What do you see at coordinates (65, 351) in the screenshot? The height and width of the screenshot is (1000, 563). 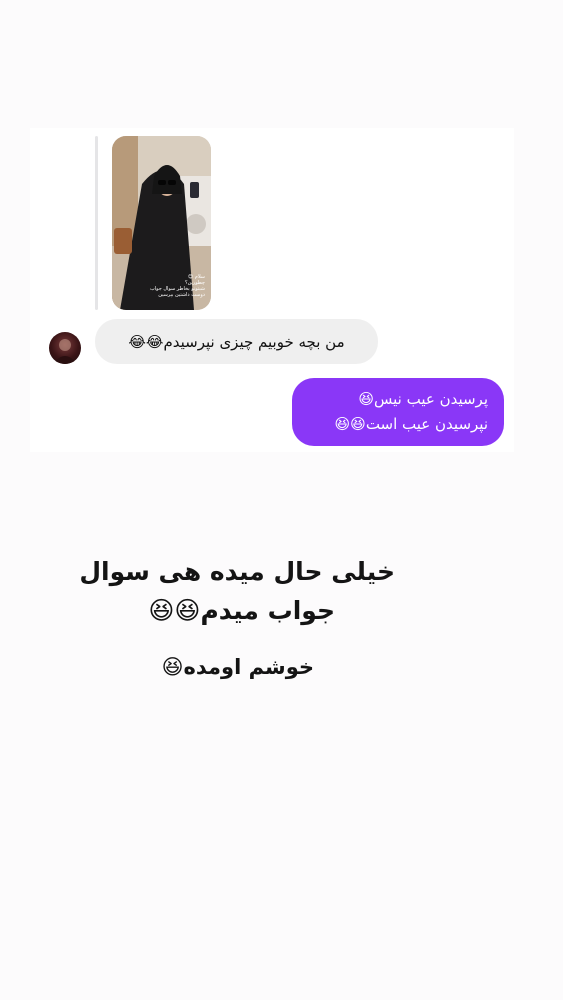 I see `avatar-image` at bounding box center [65, 351].